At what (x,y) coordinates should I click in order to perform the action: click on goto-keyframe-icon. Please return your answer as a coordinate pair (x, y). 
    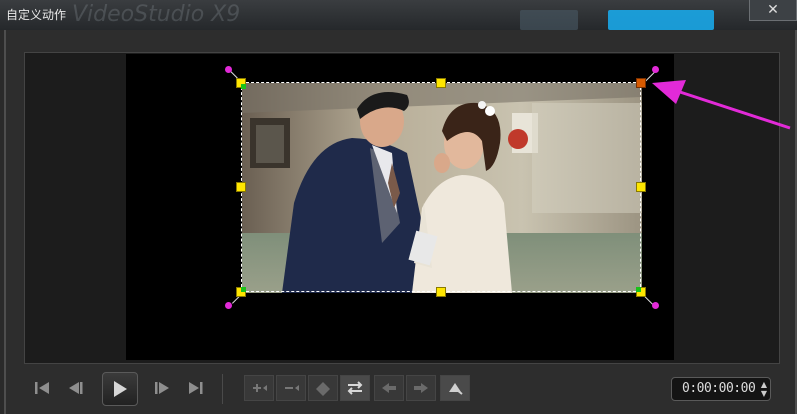
    Looking at the image, I should click on (456, 389).